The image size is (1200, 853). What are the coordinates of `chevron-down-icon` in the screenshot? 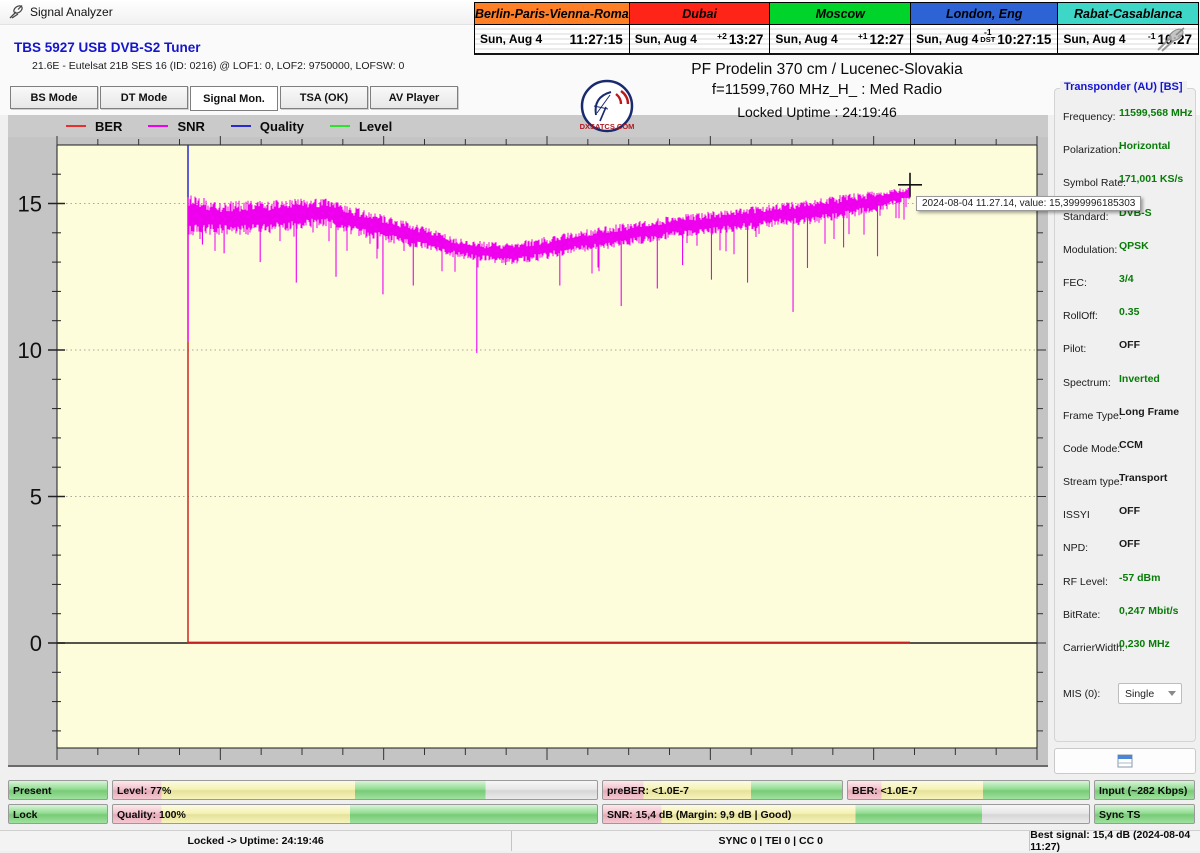 It's located at (1172, 694).